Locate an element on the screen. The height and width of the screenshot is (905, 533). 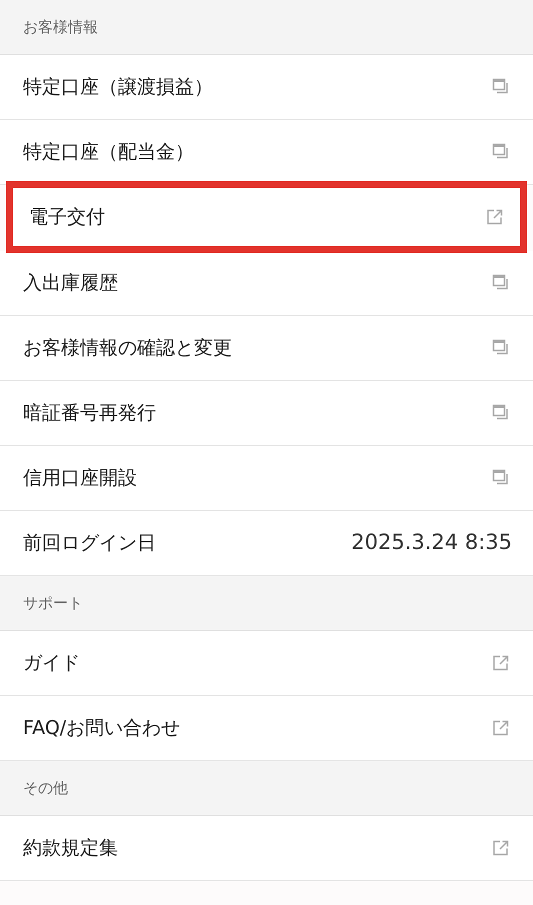
menu-label: FAQ/お問い合わせ is located at coordinates (101, 728).